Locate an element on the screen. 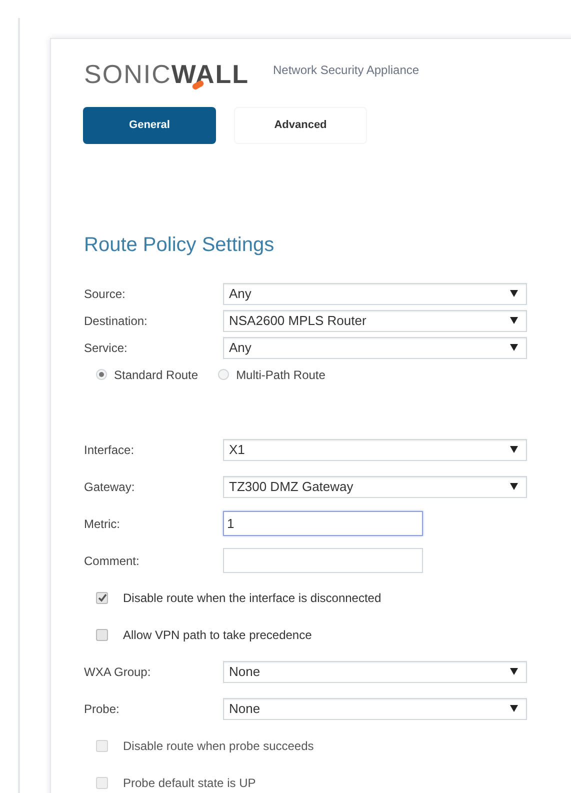 The width and height of the screenshot is (571, 793). radio-label: Standard Route is located at coordinates (156, 375).